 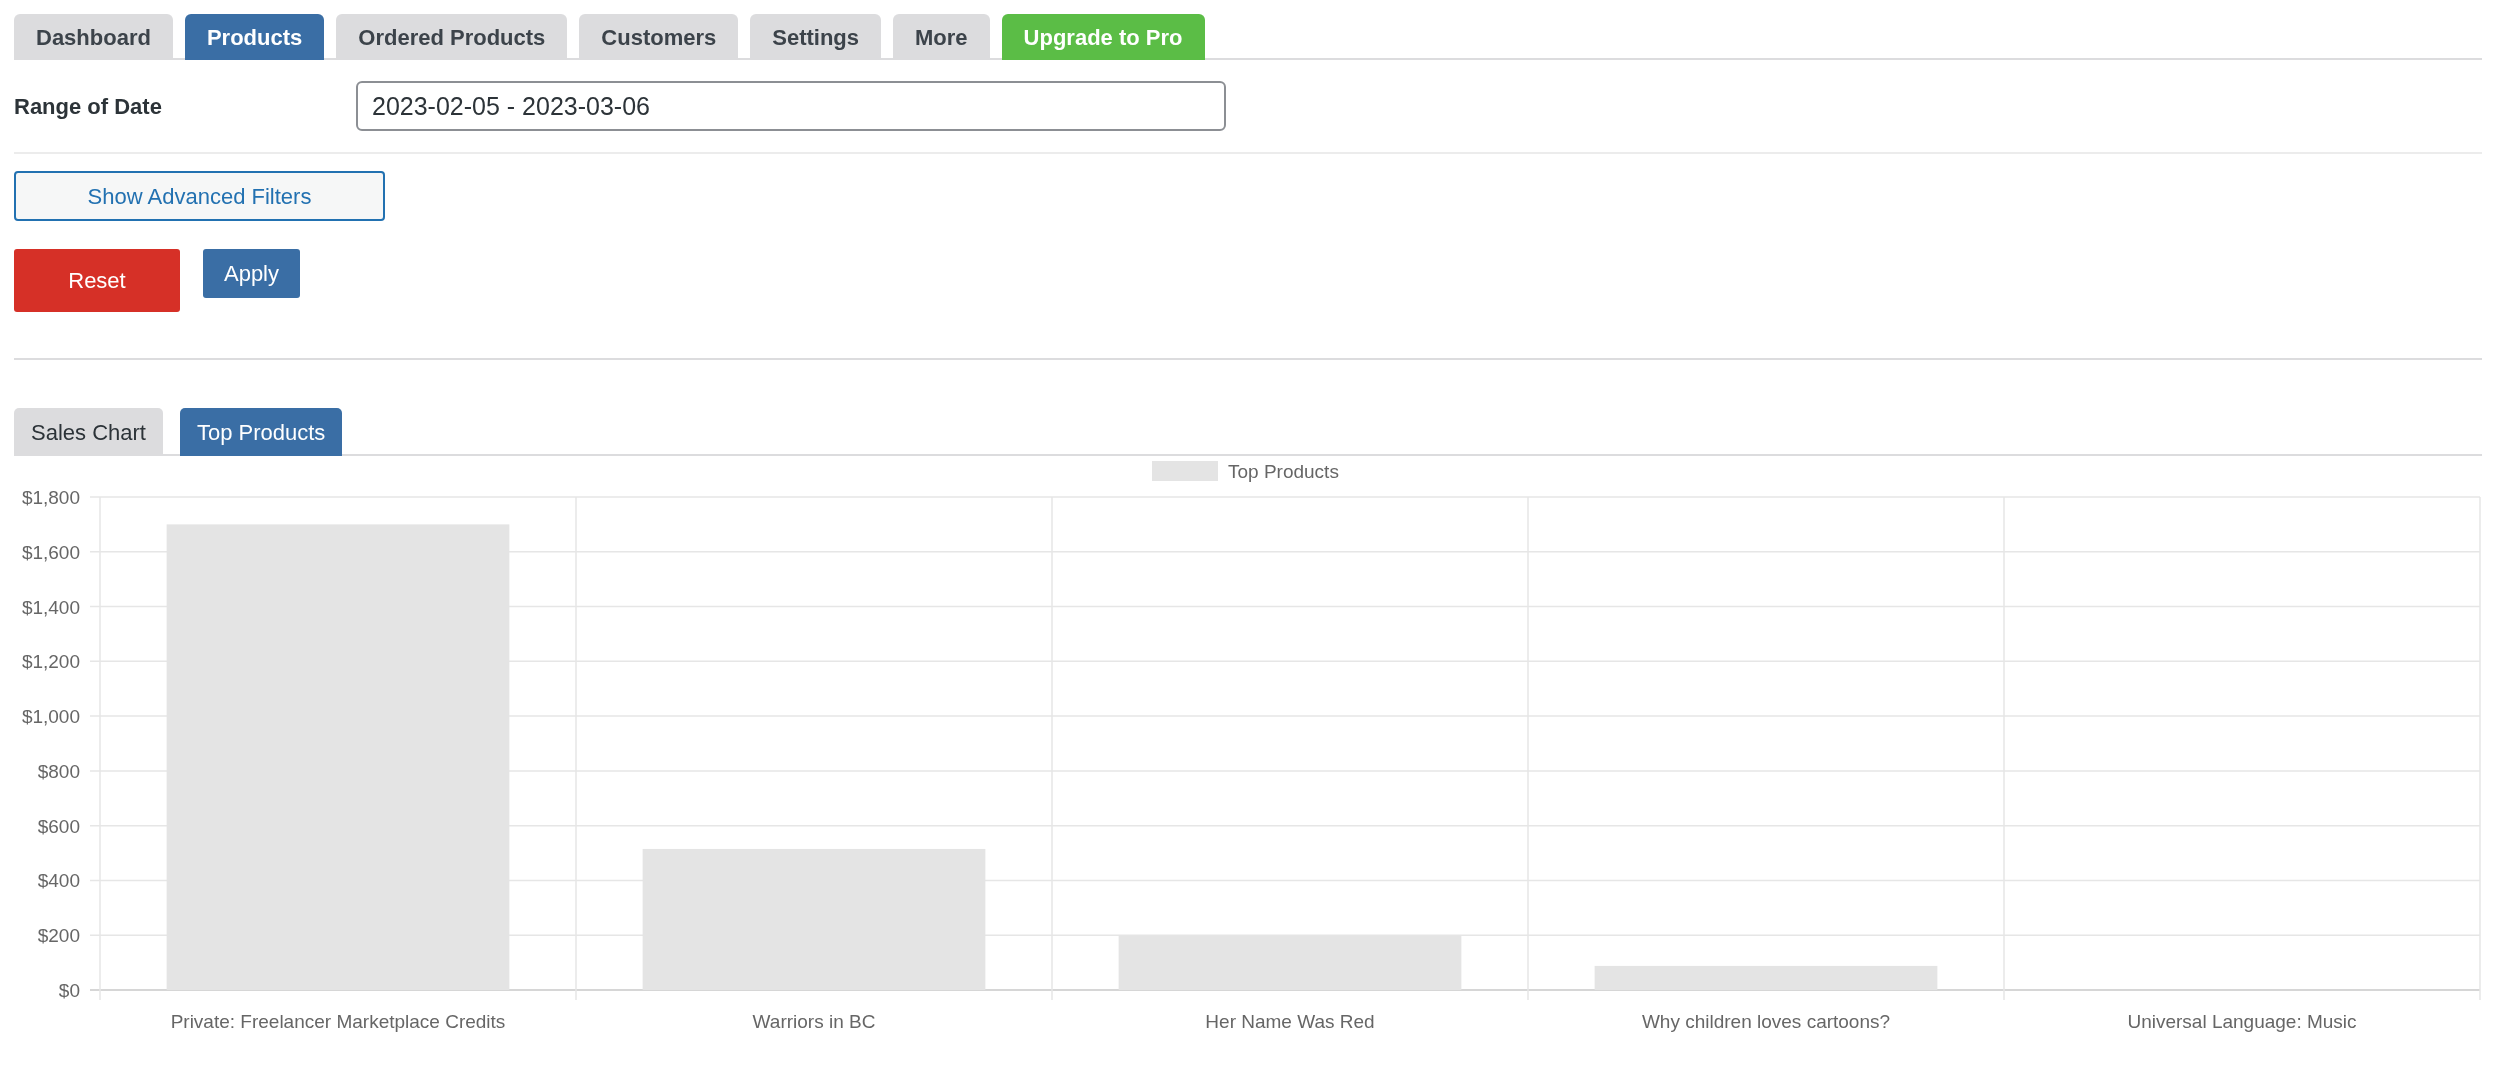 I want to click on axis-tick-label: $1,000, so click(x=50, y=717).